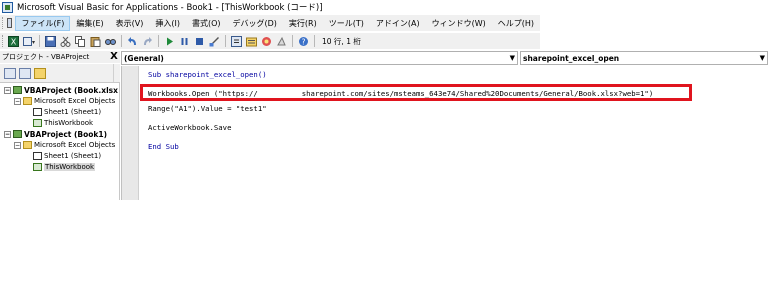 Image resolution: width=768 pixels, height=300 pixels. Describe the element at coordinates (144, 58) in the screenshot. I see `object-dropdown-value: (General)` at that location.